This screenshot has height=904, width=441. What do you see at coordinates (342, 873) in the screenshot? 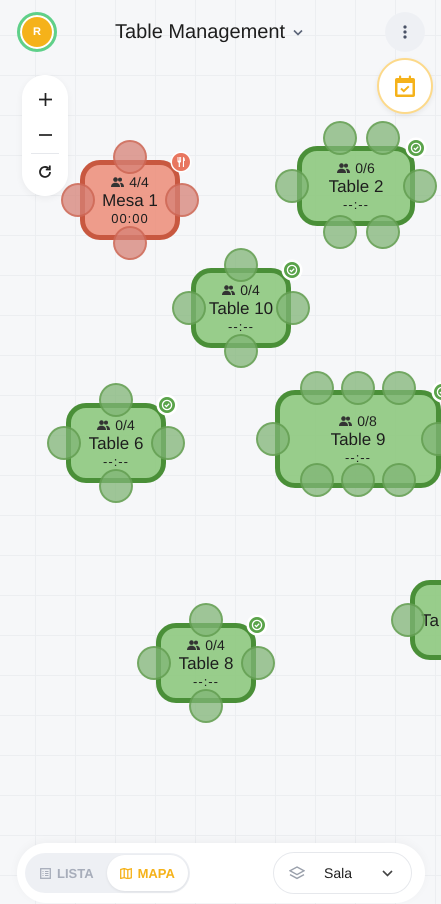
I see `area-dropdown: Sala` at bounding box center [342, 873].